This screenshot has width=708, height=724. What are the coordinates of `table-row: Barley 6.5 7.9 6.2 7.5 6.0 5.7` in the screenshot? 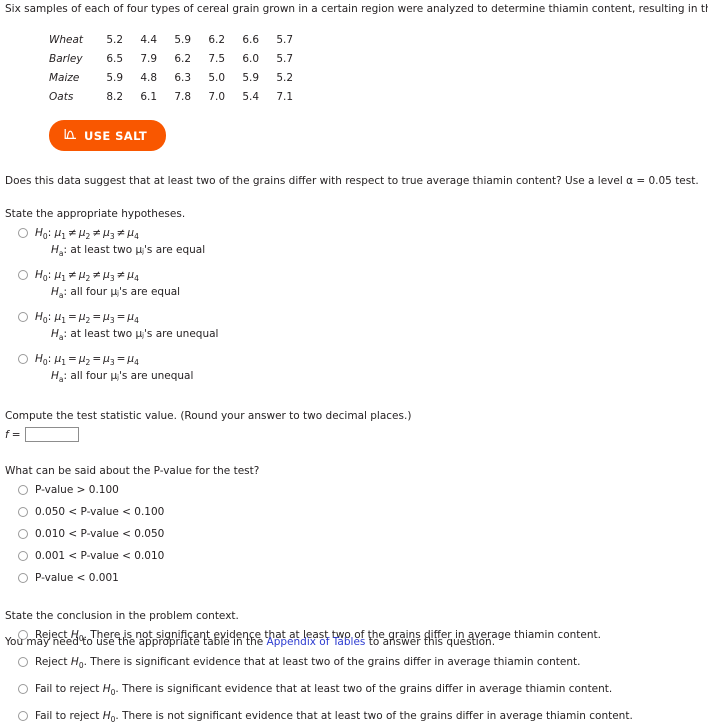 It's located at (173, 58).